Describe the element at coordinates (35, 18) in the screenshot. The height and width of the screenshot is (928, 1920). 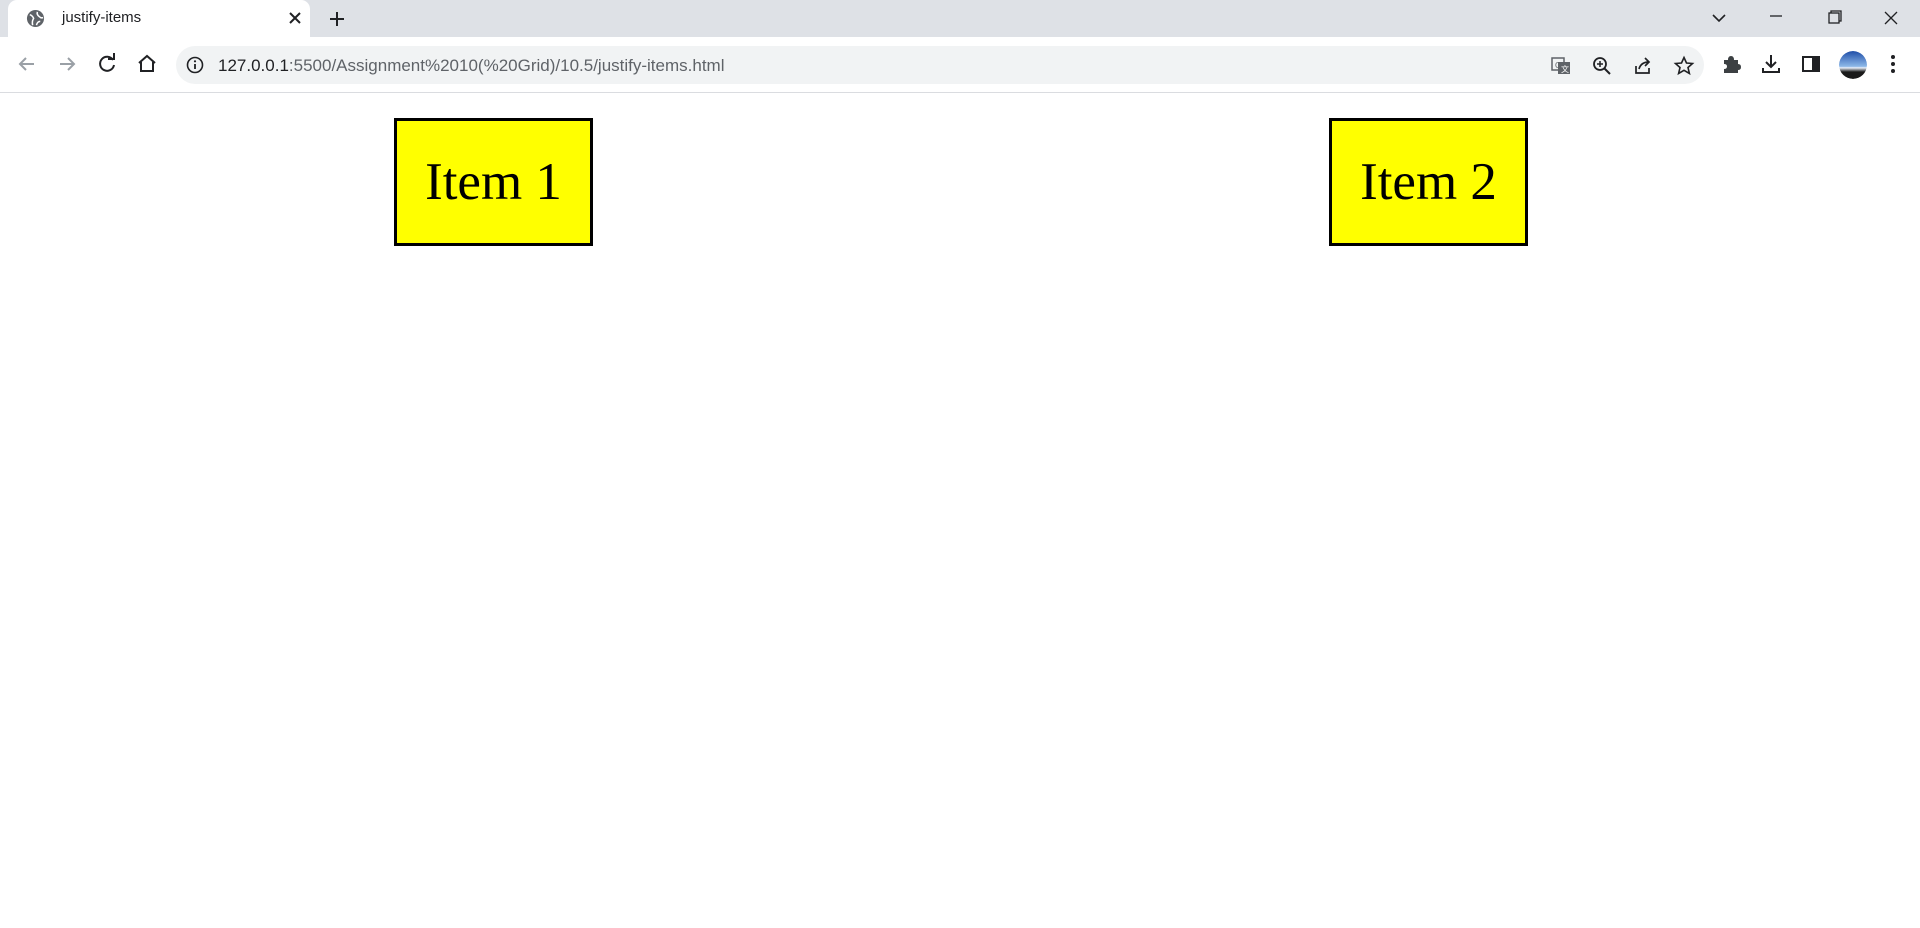
I see `globe-icon` at that location.